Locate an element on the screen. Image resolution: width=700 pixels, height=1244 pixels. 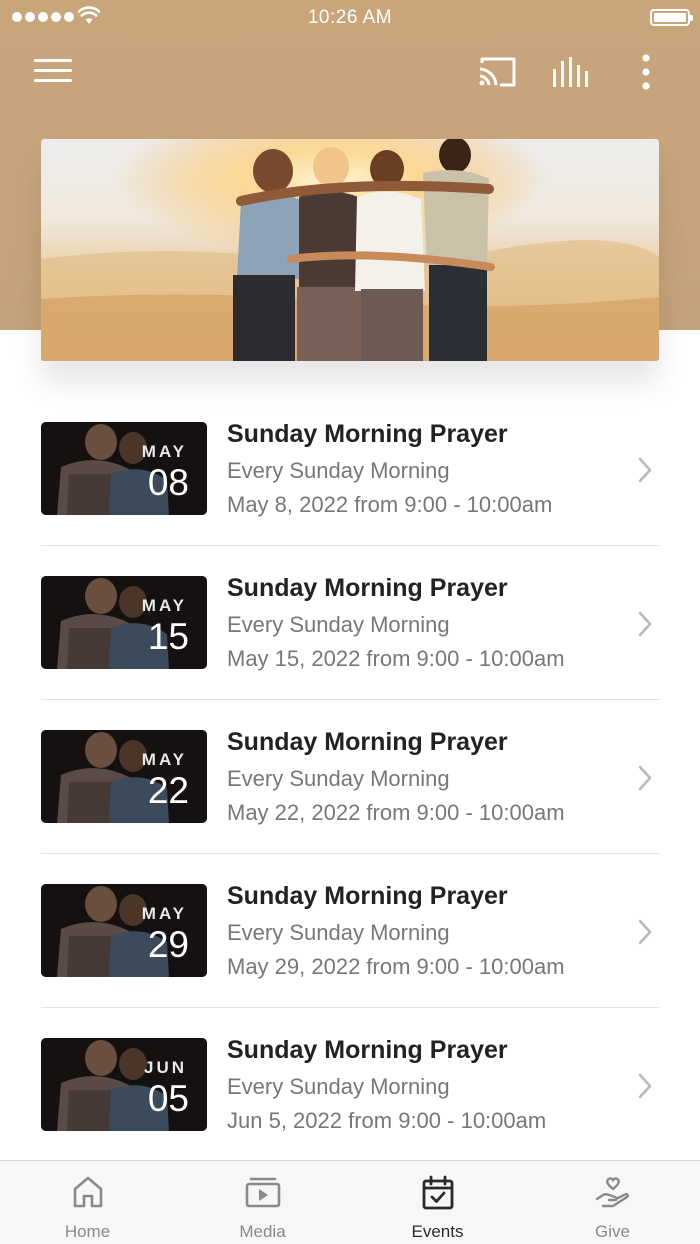
event-day: 05 is located at coordinates (168, 1098).